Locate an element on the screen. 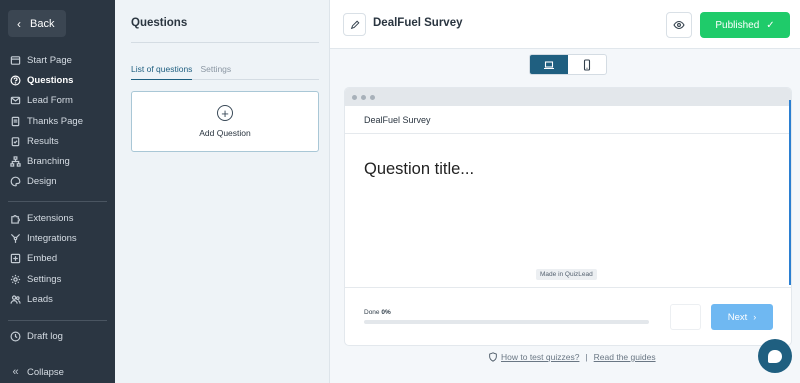  users-icon is located at coordinates (15, 299).